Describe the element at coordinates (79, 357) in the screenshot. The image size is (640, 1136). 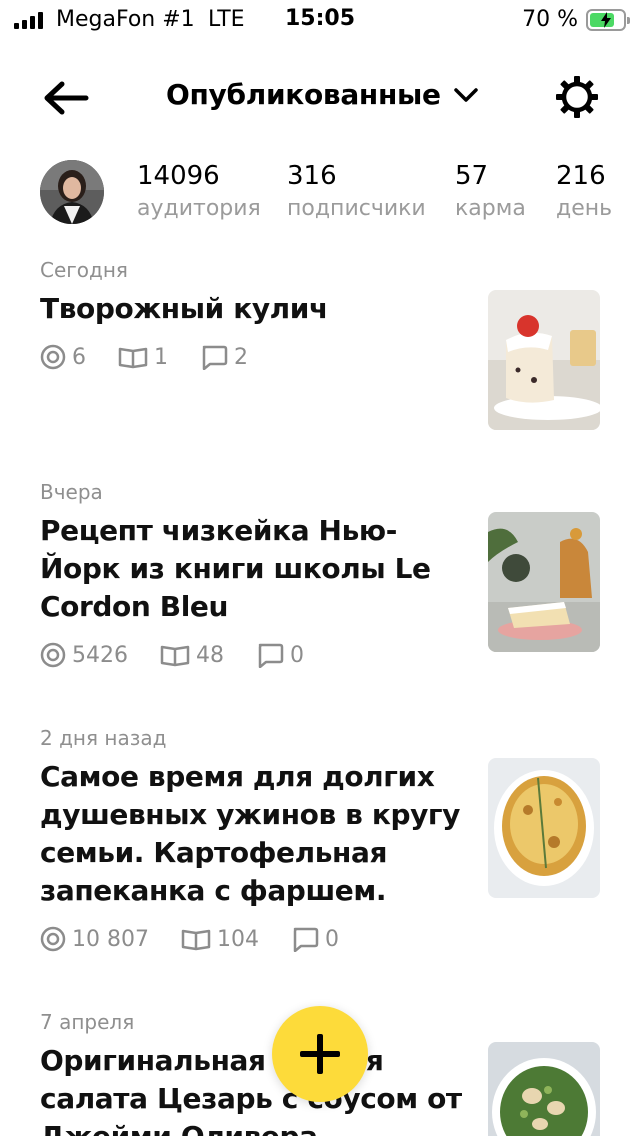
I see `views-count: 6` at that location.